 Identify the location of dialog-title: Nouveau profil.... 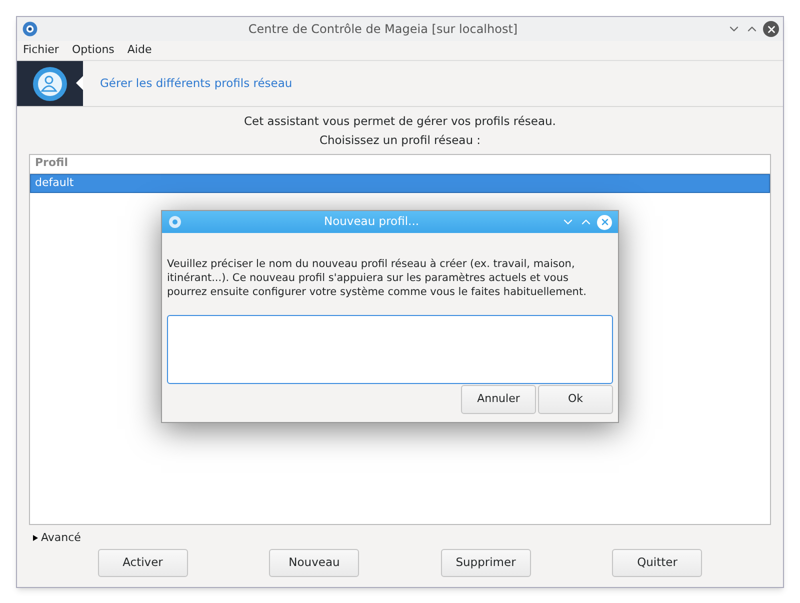
(371, 221).